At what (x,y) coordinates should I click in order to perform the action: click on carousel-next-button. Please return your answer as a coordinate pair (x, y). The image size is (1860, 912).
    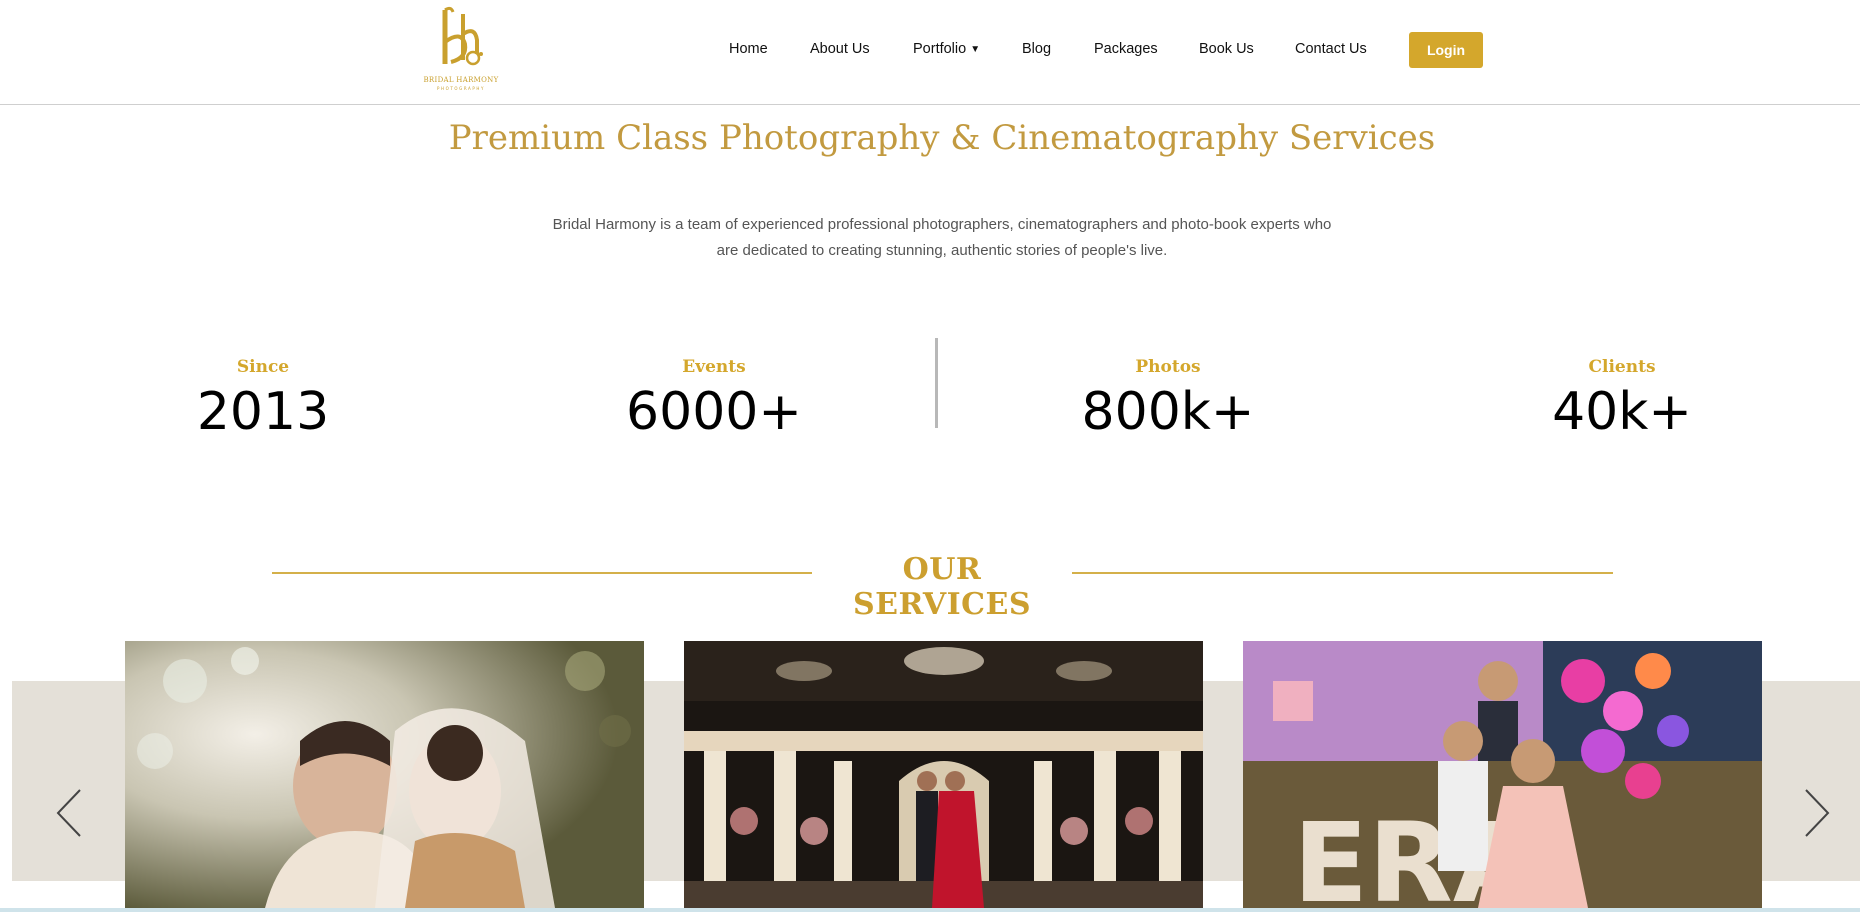
    Looking at the image, I should click on (1816, 813).